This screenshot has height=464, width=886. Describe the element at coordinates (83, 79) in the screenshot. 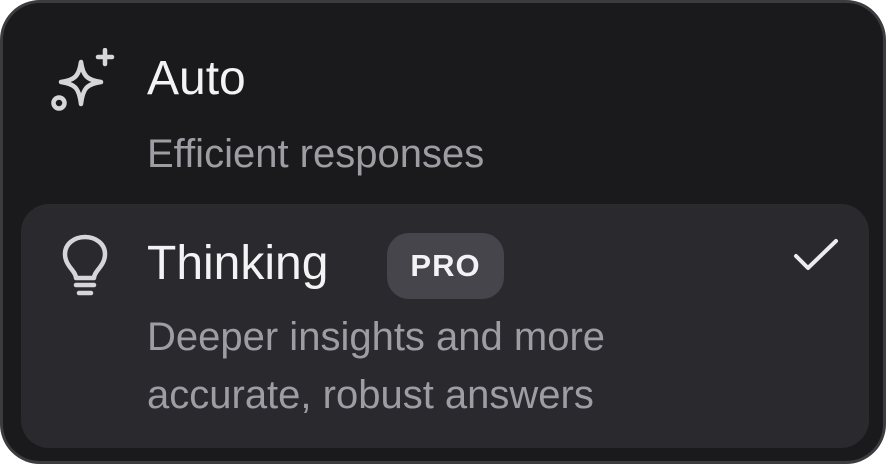

I see `sparkle-icon` at that location.